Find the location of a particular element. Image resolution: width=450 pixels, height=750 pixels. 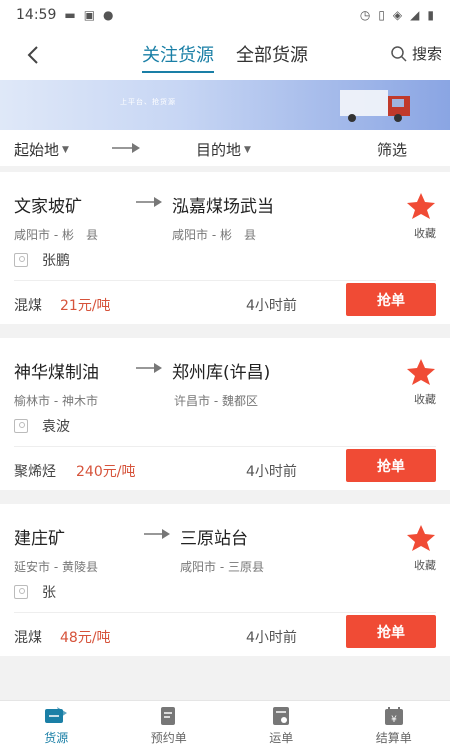

cargo-type: 聚烯烃 is located at coordinates (35, 472).